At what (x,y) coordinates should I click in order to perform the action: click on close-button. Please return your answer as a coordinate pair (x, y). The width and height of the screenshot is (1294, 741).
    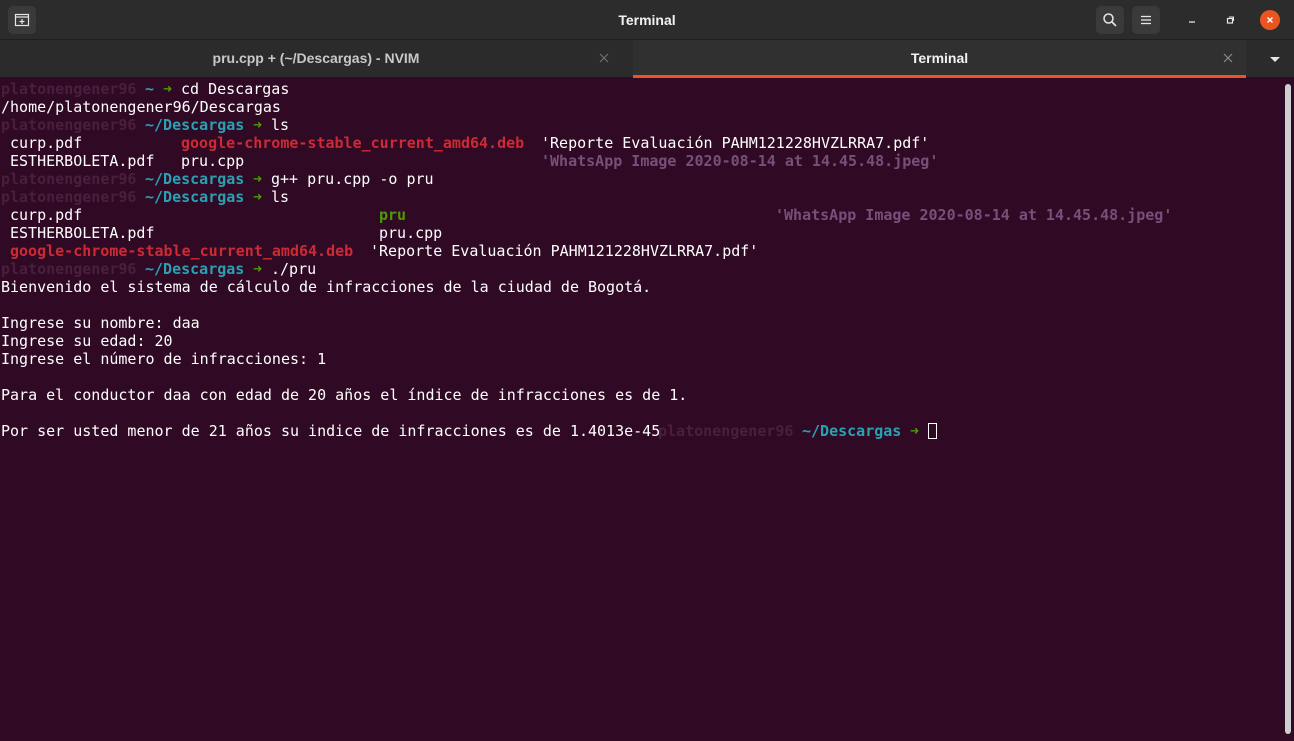
    Looking at the image, I should click on (1270, 20).